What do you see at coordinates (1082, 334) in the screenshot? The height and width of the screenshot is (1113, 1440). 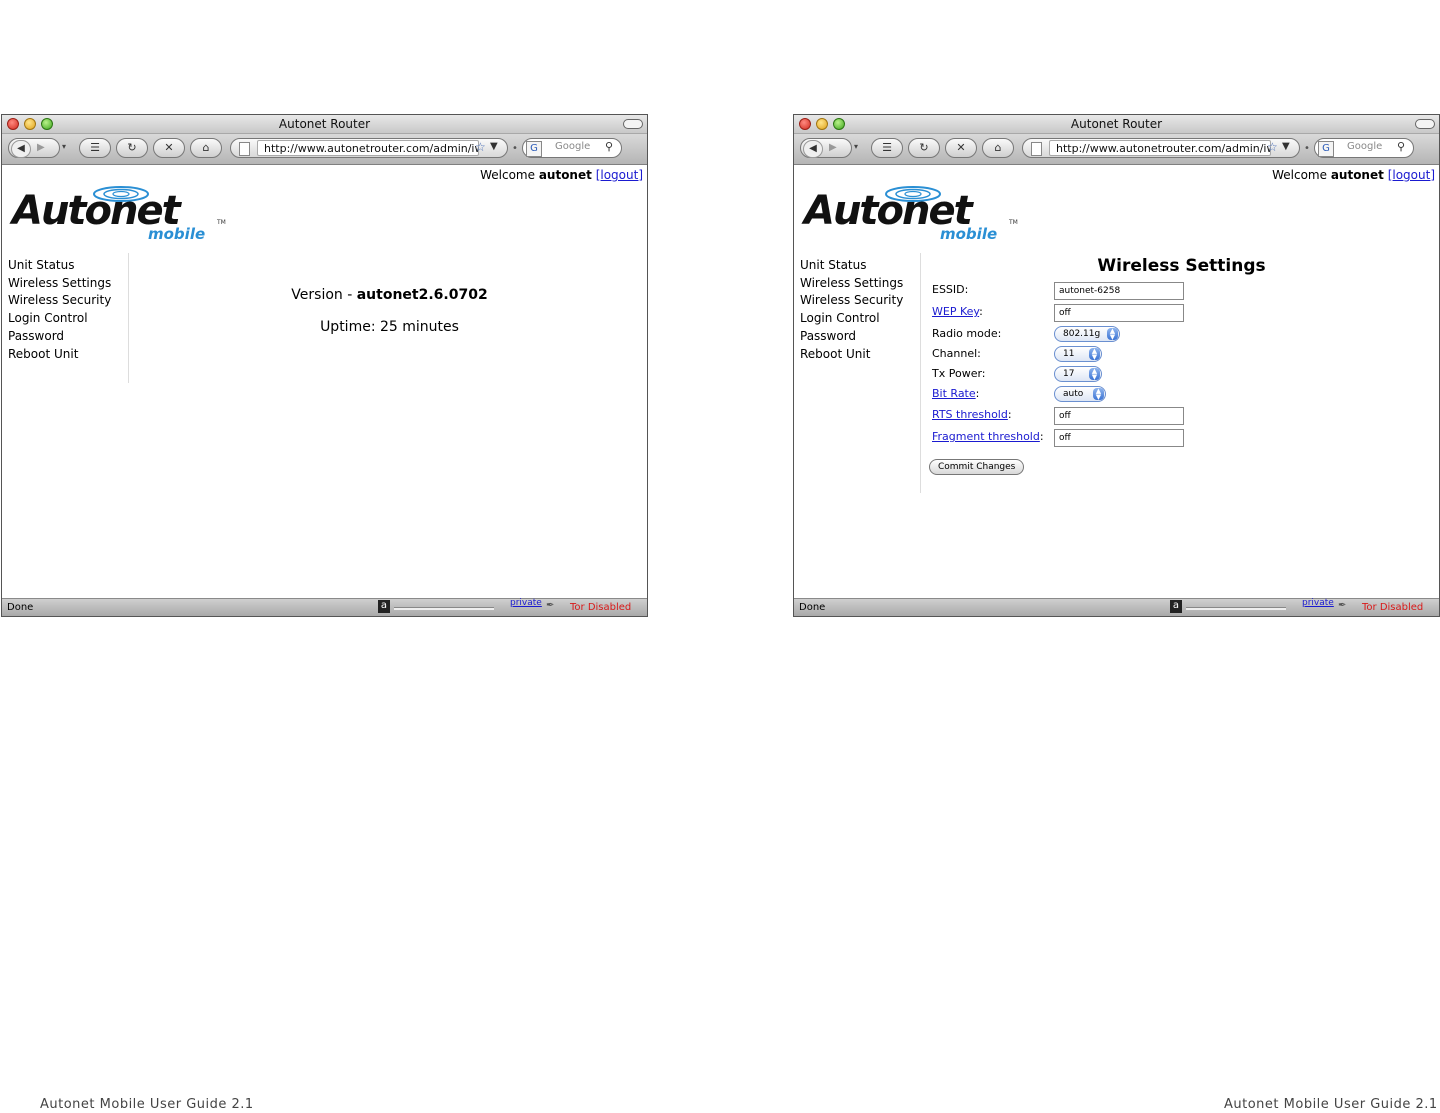 I see `radio-mode-value: 802.11g` at bounding box center [1082, 334].